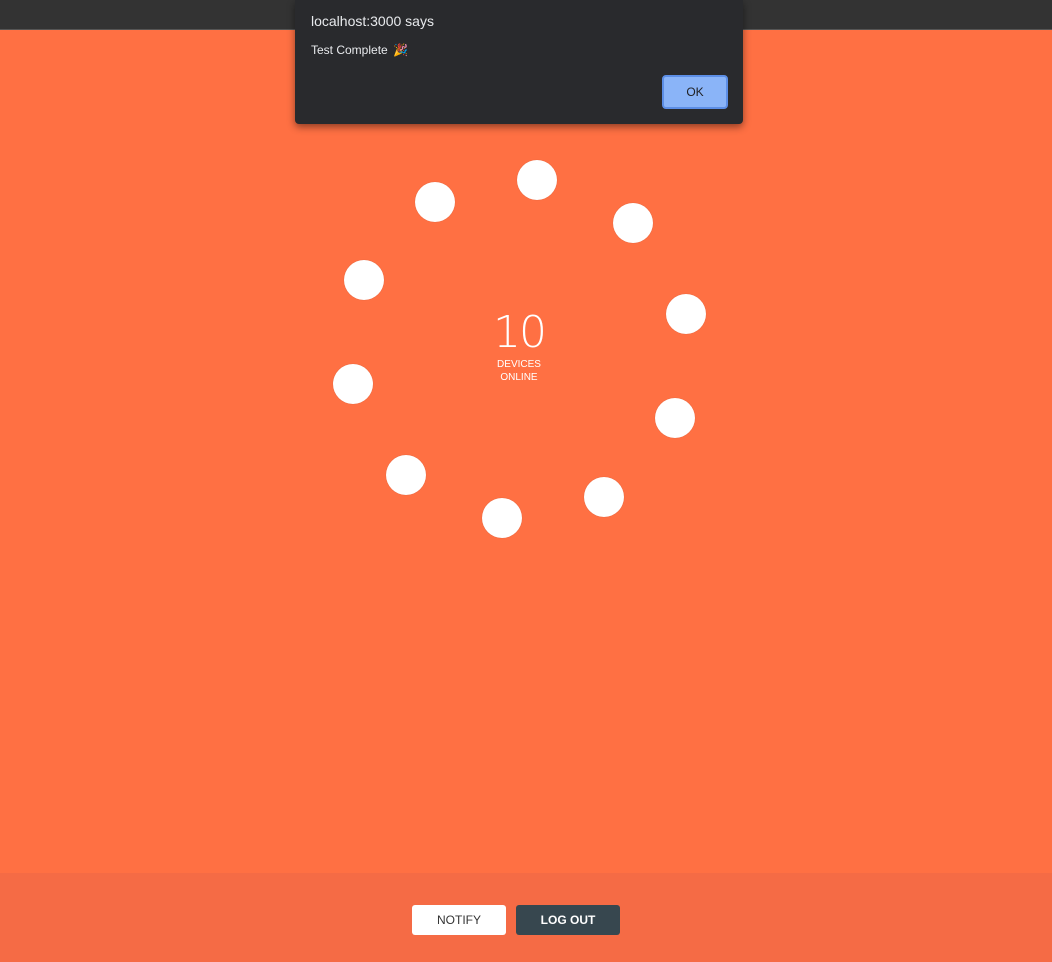 This screenshot has height=962, width=1052. Describe the element at coordinates (520, 332) in the screenshot. I see `device-count: 10` at that location.